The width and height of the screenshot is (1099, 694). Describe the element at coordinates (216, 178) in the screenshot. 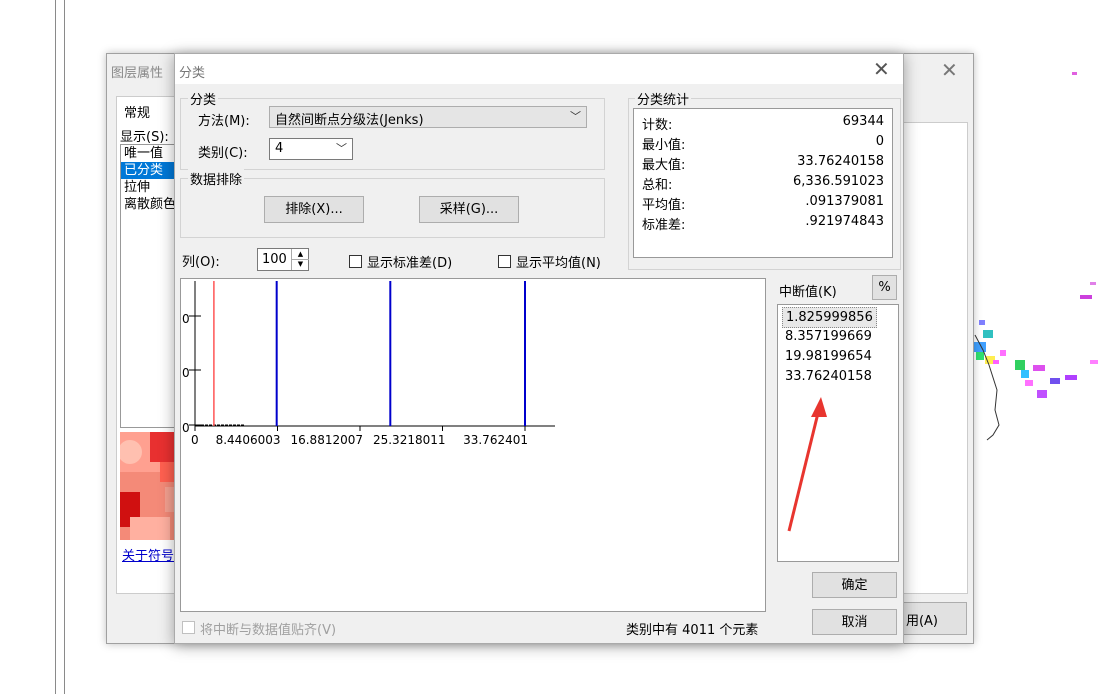

I see `data-exclusion-group-label: 数据排除` at that location.